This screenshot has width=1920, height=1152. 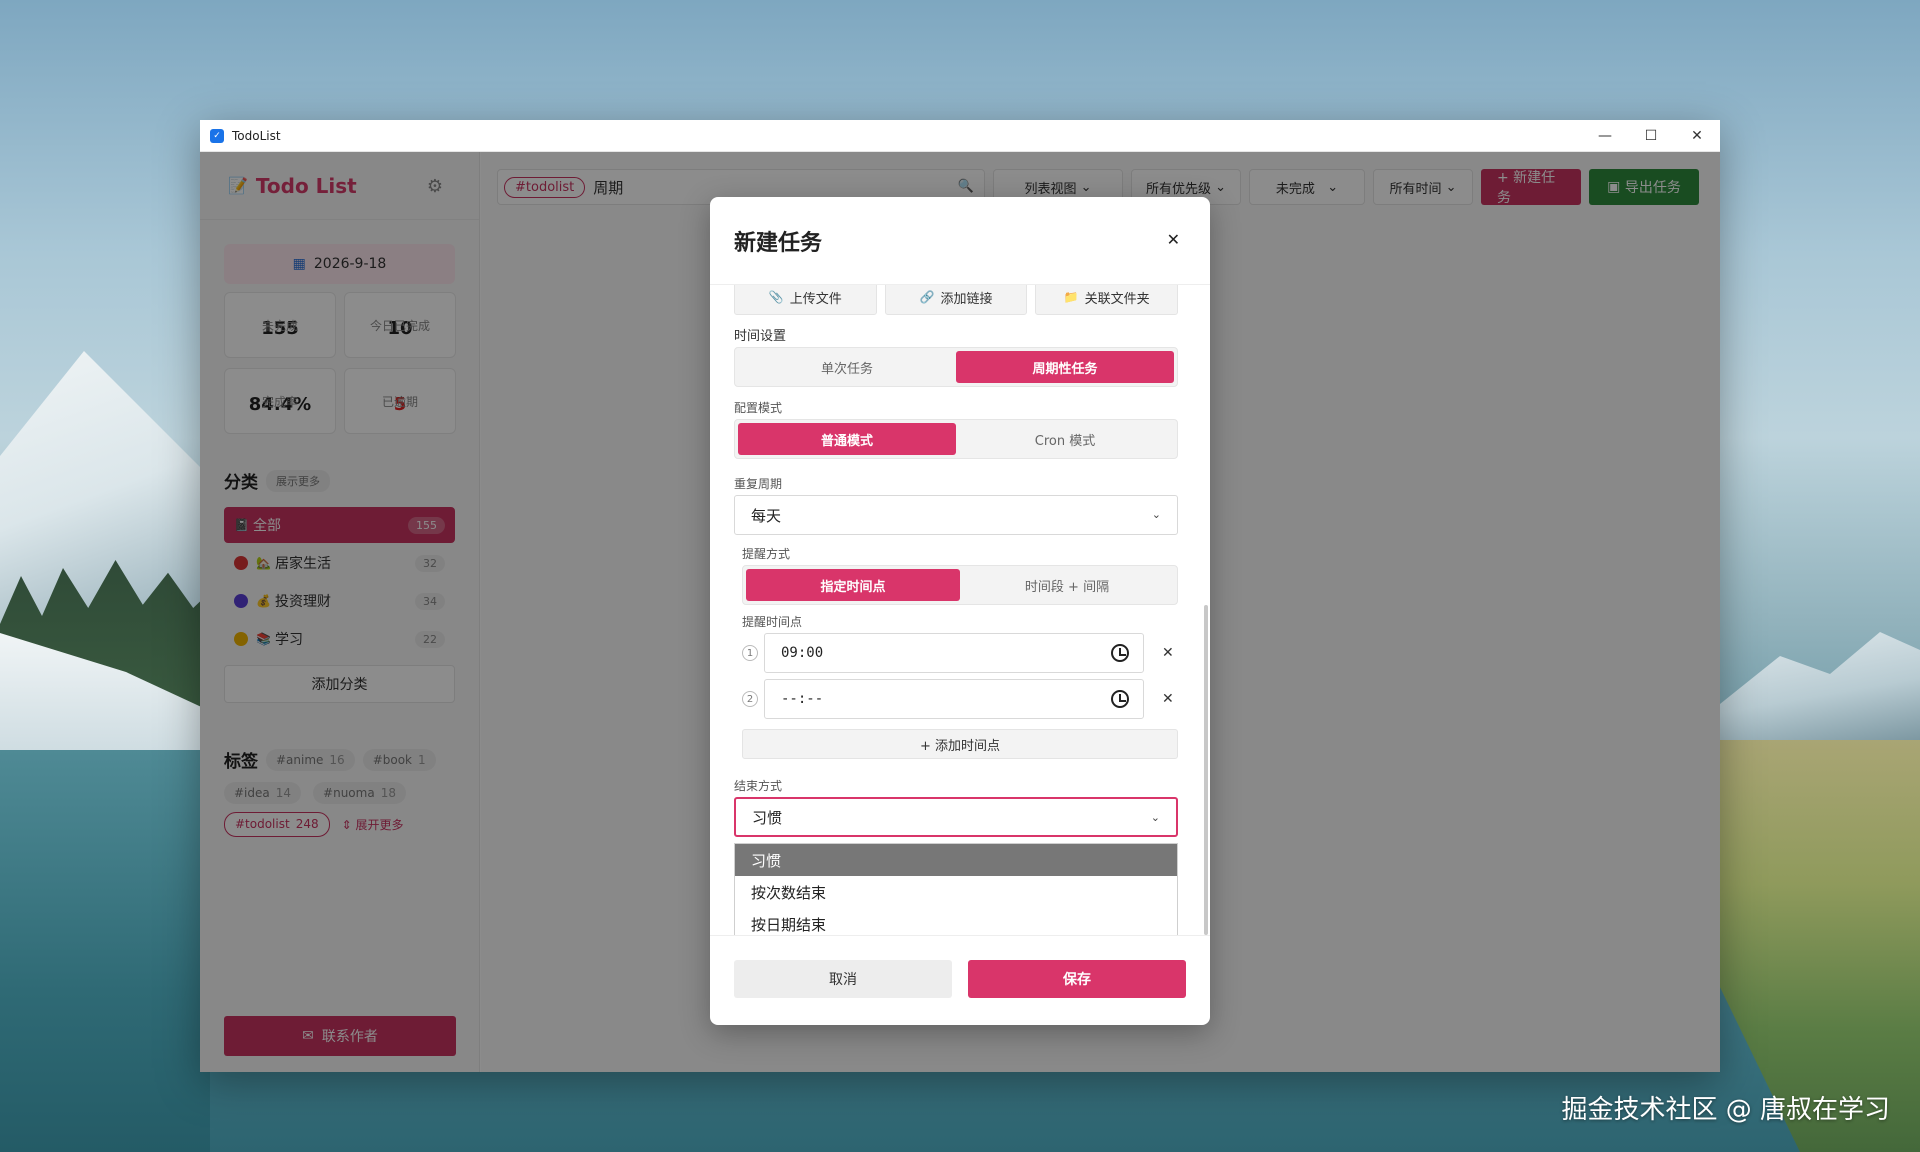 What do you see at coordinates (954, 699) in the screenshot?
I see `time-input: --:--` at bounding box center [954, 699].